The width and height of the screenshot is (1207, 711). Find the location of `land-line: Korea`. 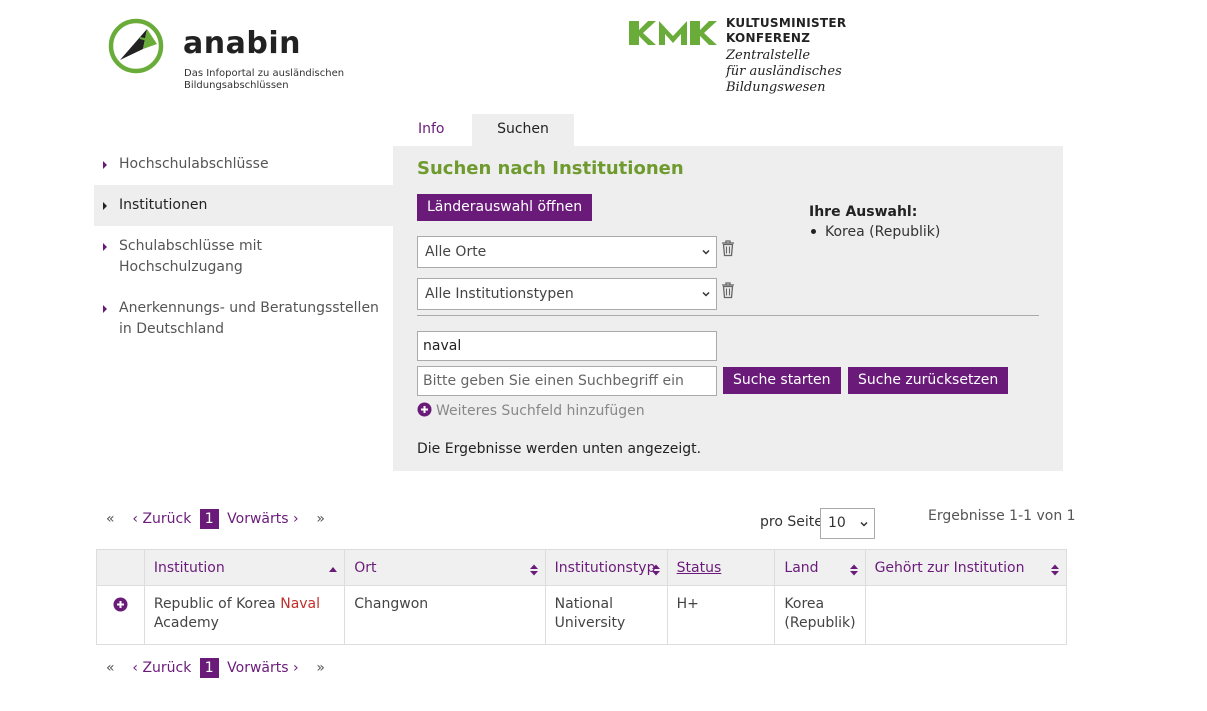

land-line: Korea is located at coordinates (804, 604).